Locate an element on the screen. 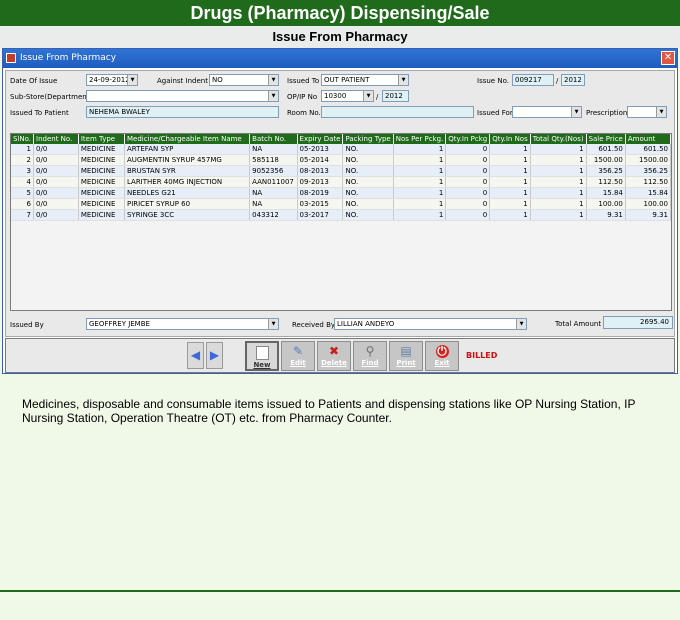 This screenshot has height=620, width=680. prescription-label: Prescription is located at coordinates (607, 113).